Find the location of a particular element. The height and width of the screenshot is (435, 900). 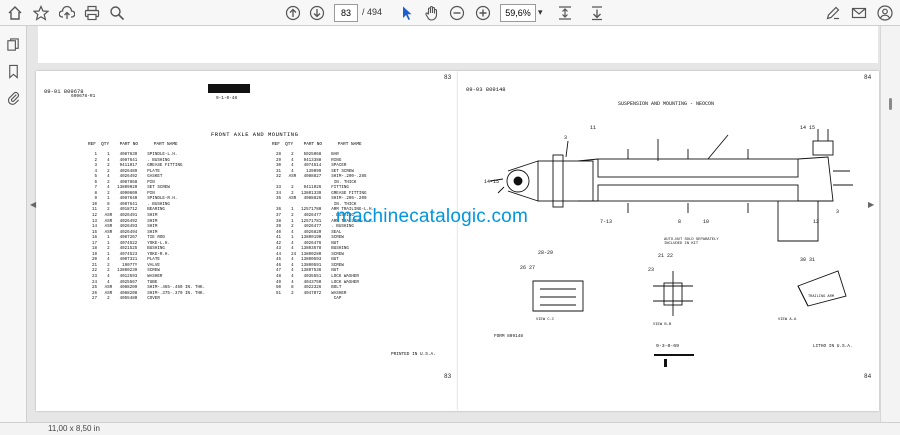

scrollbar-thumb is located at coordinates (890, 104).